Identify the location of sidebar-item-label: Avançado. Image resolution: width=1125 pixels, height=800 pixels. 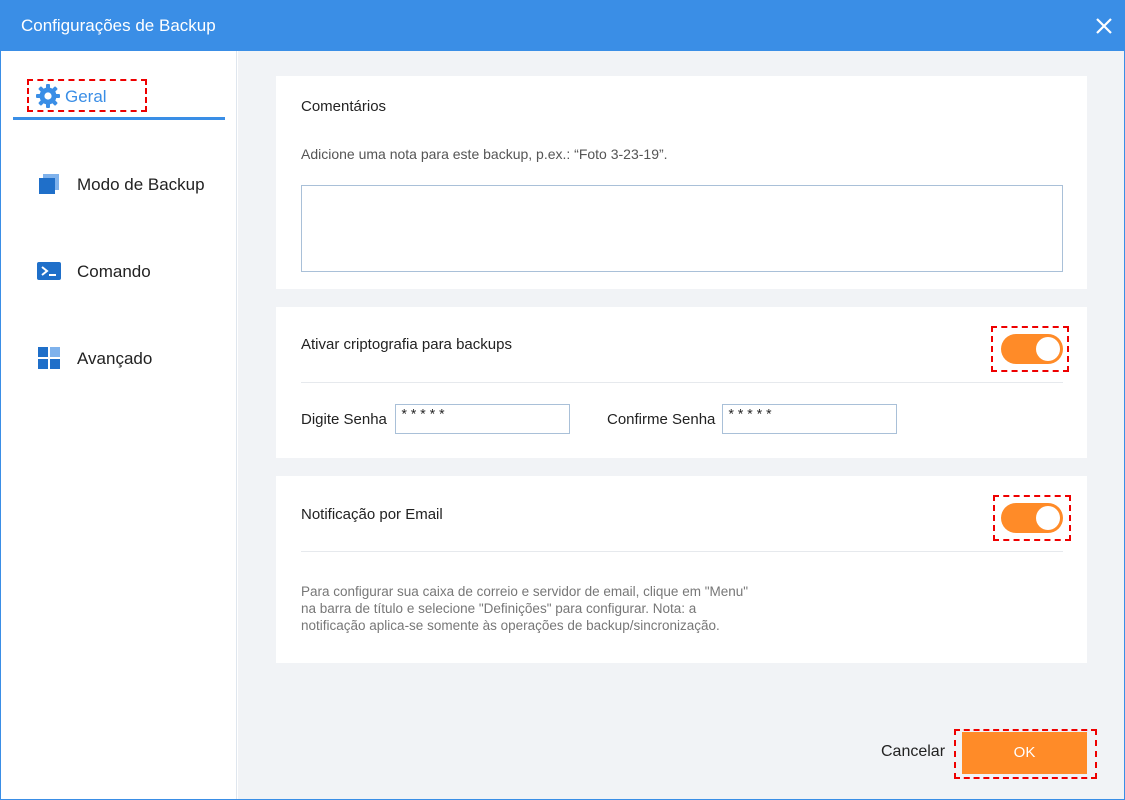
(115, 358).